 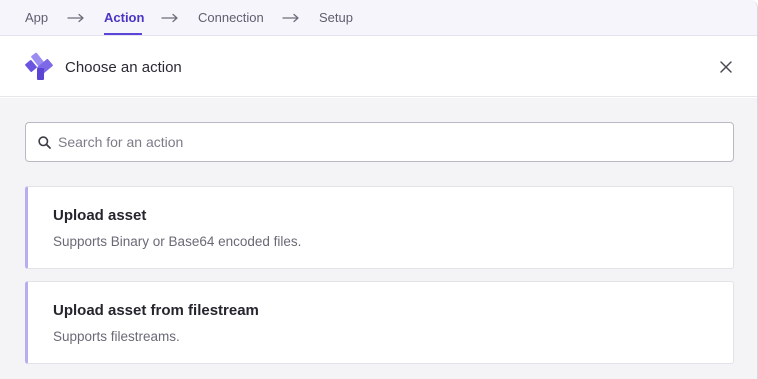 What do you see at coordinates (388, 142) in the screenshot?
I see `search-input` at bounding box center [388, 142].